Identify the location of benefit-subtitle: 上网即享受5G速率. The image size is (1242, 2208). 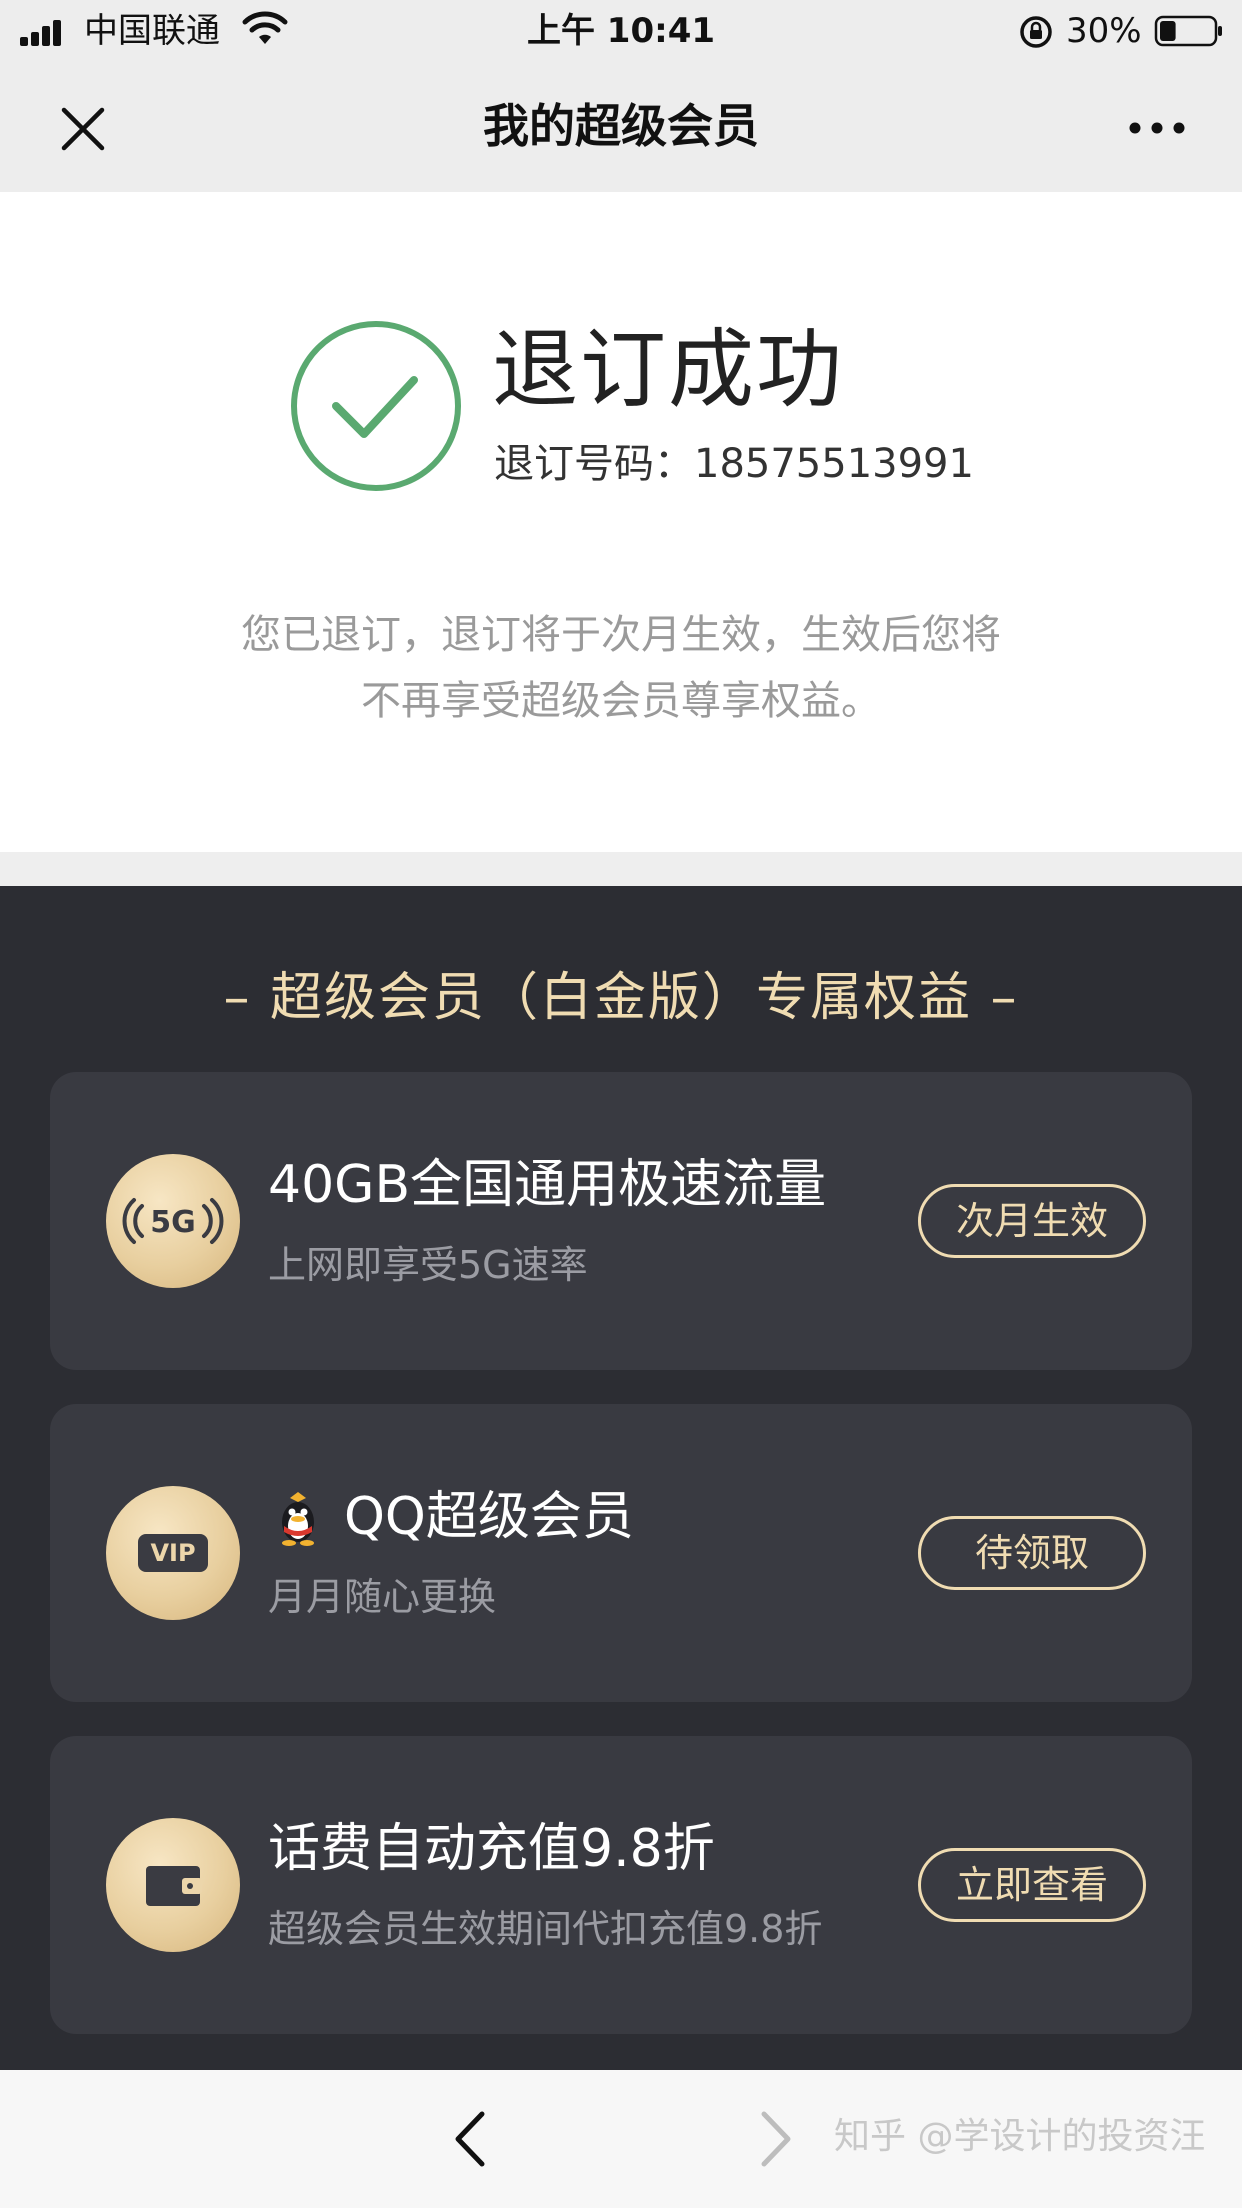
(428, 1265).